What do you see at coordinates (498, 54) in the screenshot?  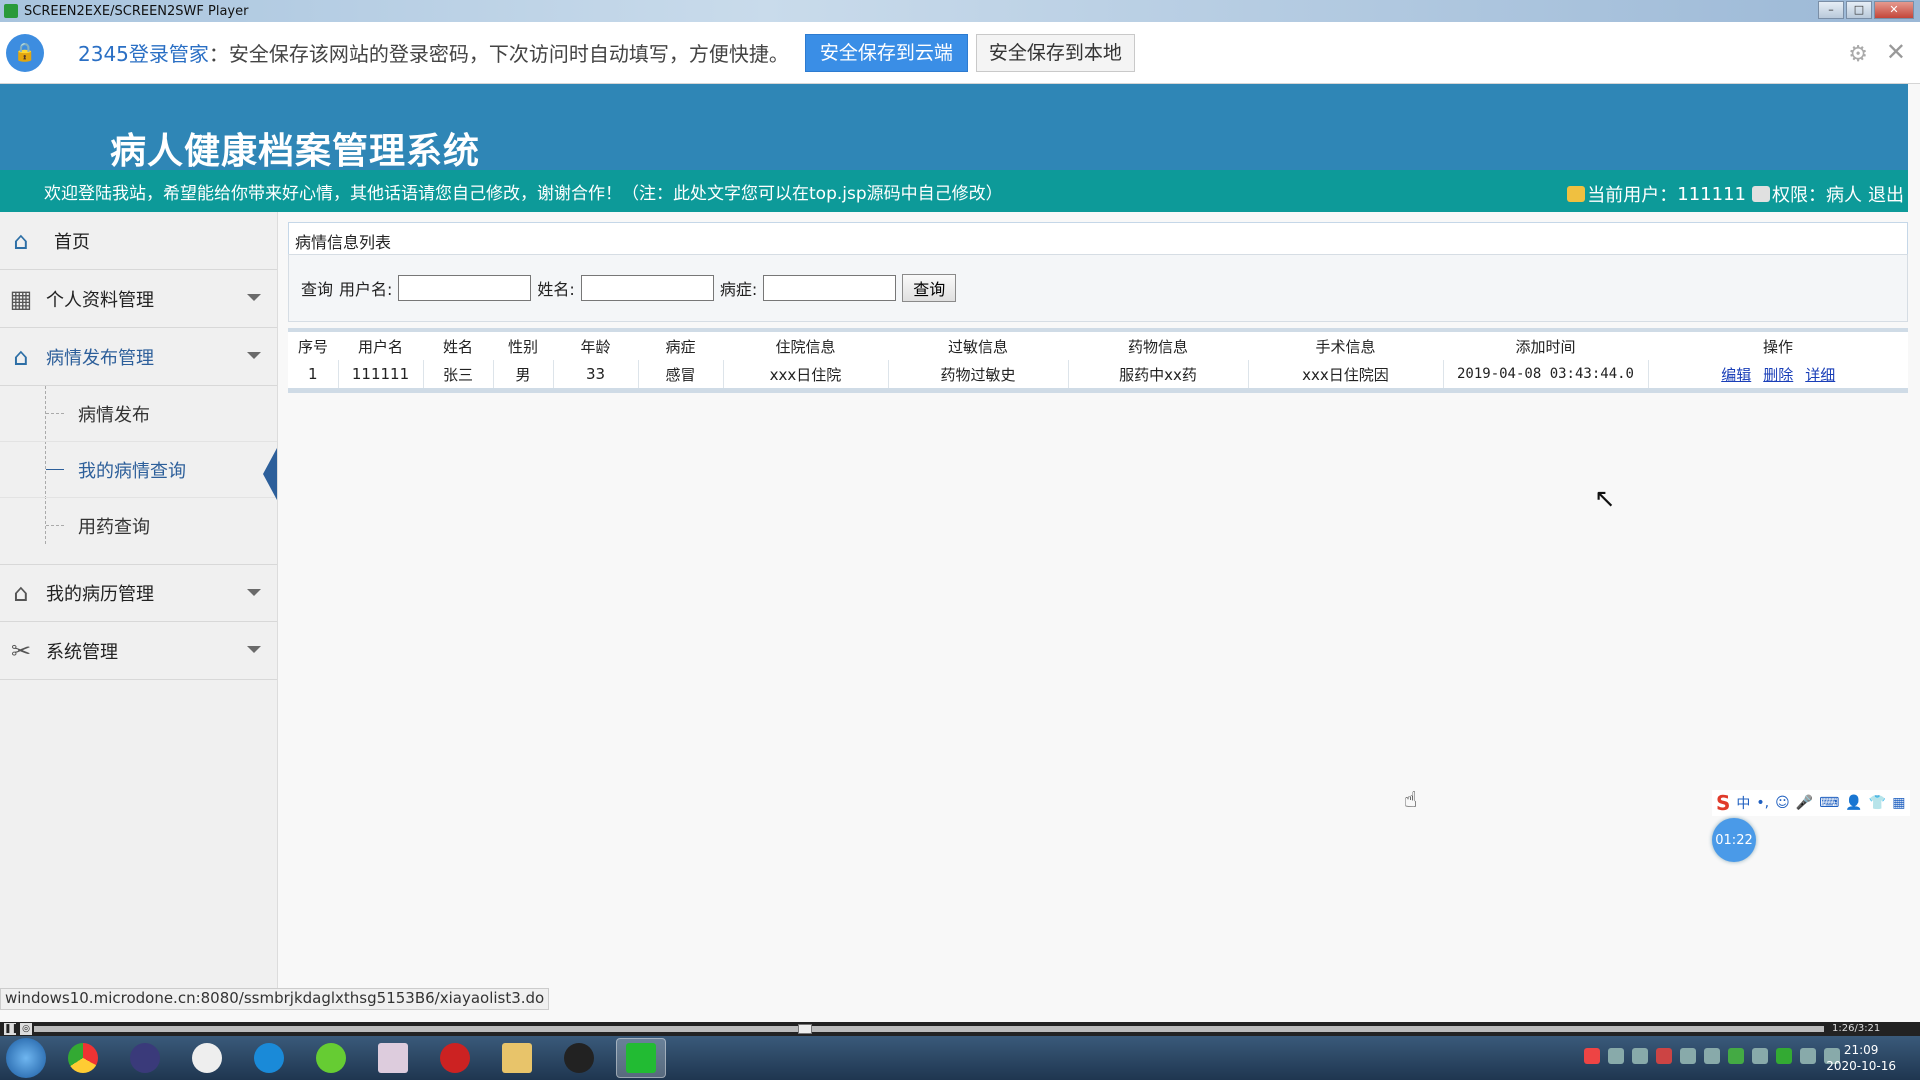 I see `pwbar-message: ：安全保存该网站的登录密码，下次访问时自动填写，方便快捷。` at bounding box center [498, 54].